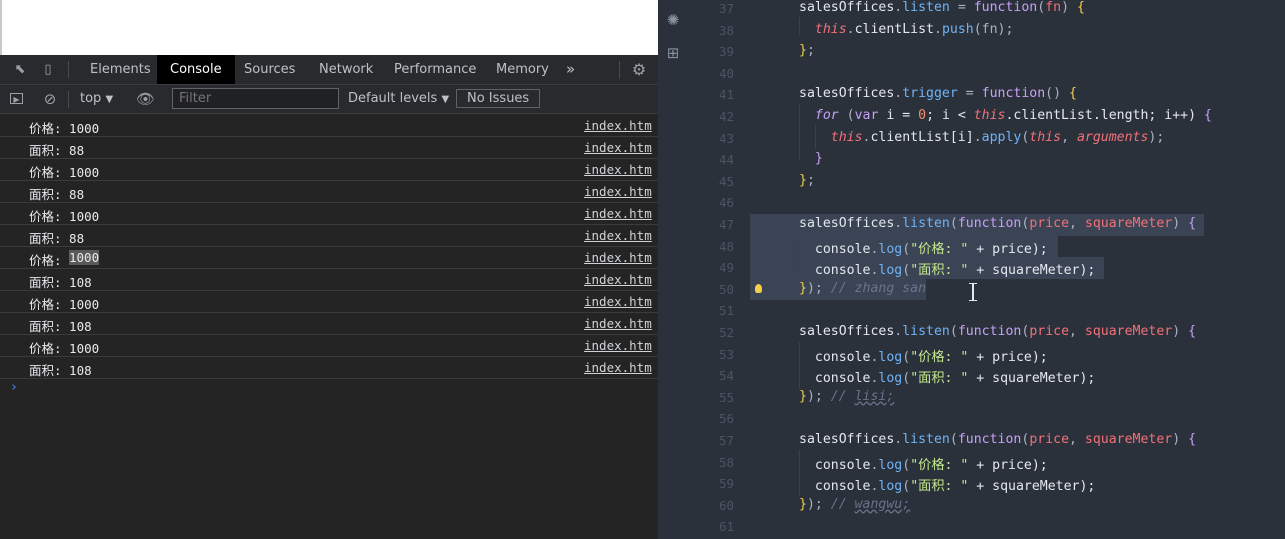 The width and height of the screenshot is (1285, 539). I want to click on indent-guide, so click(799, 256).